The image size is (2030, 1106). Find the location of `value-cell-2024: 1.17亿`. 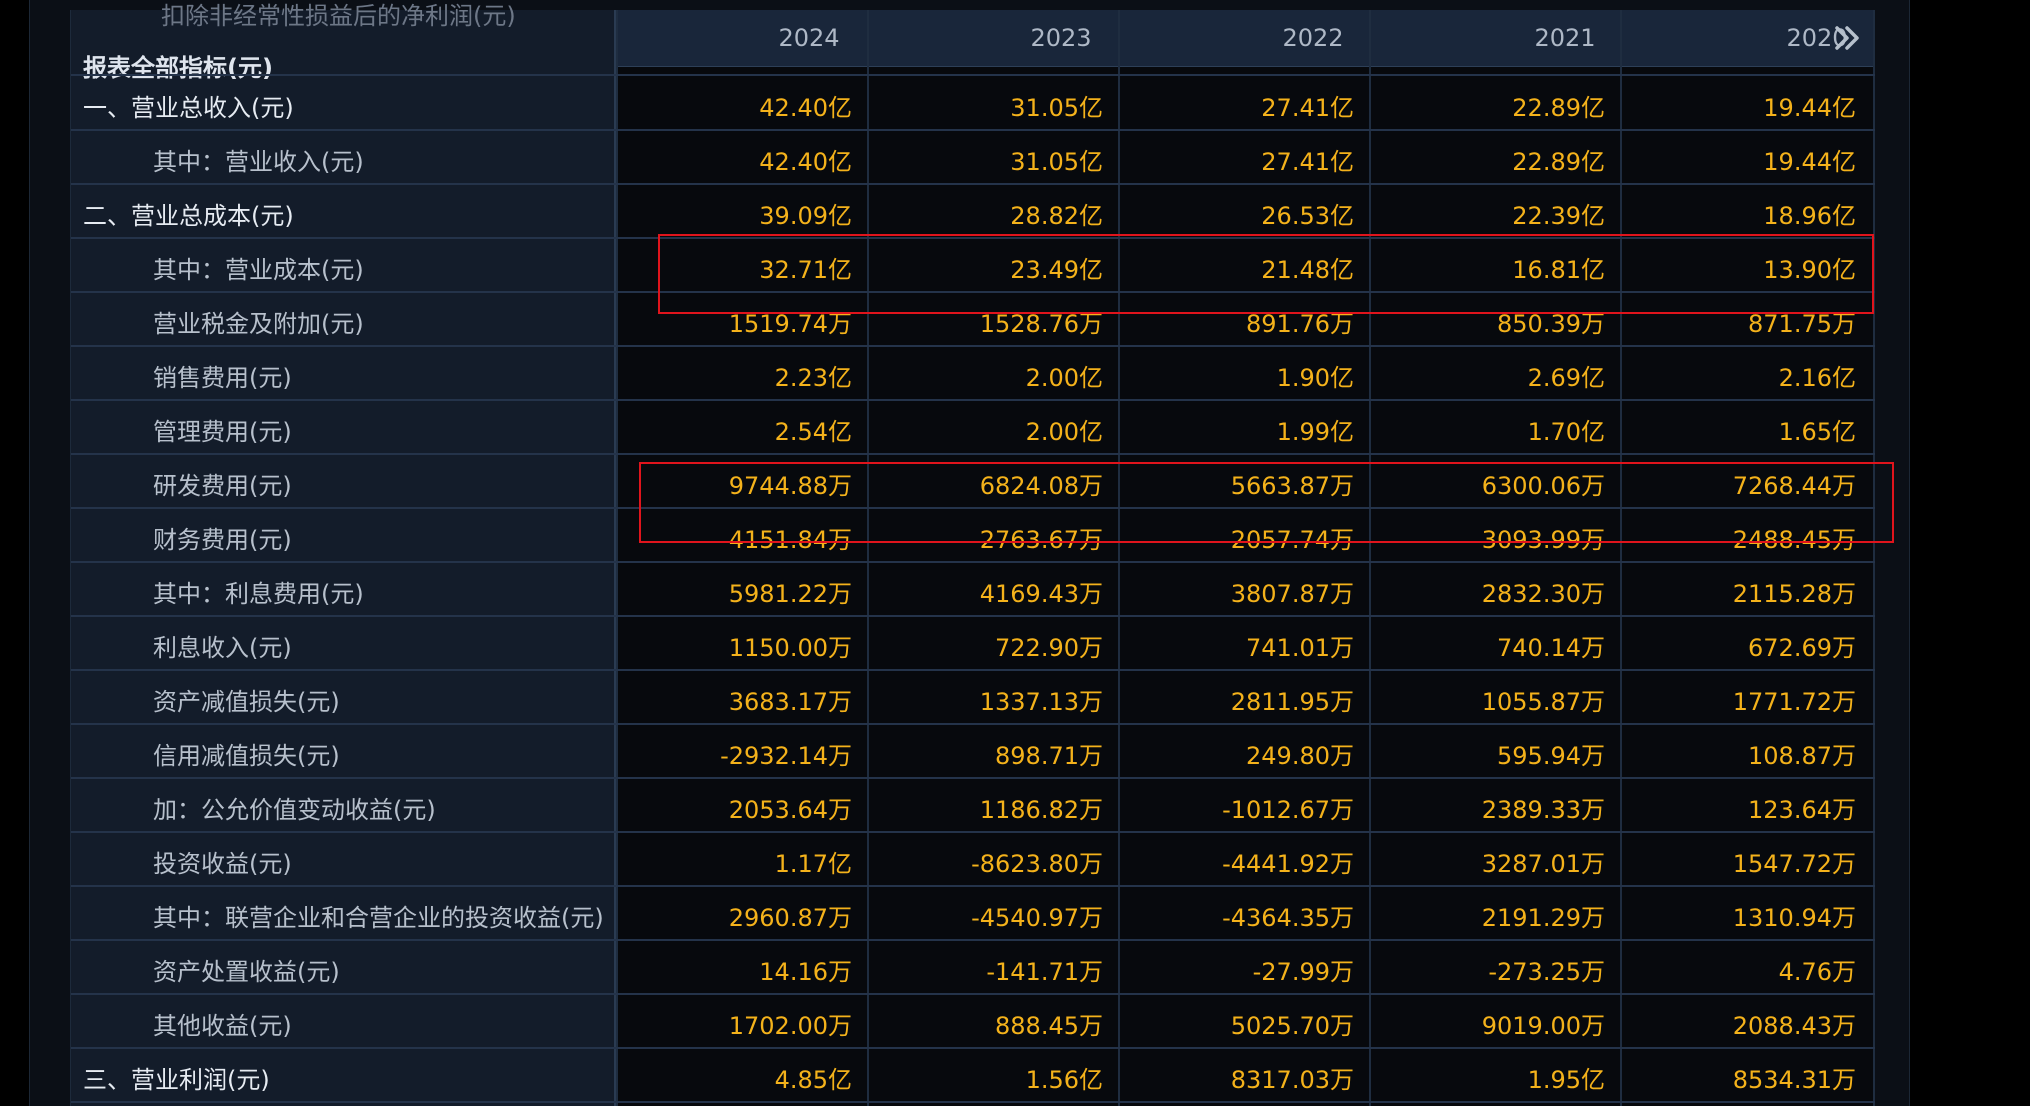

value-cell-2024: 1.17亿 is located at coordinates (813, 864).